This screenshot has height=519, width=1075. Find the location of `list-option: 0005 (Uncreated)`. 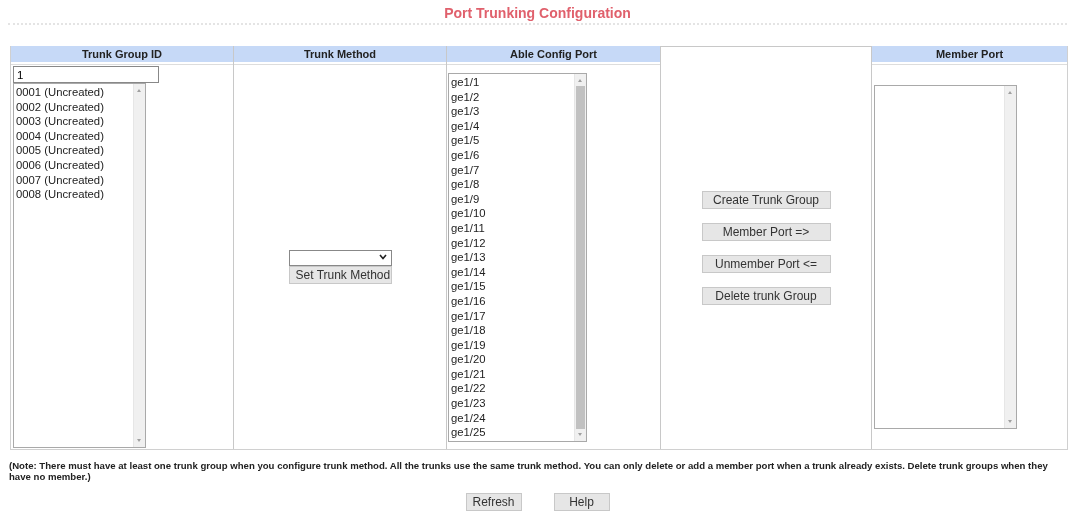

list-option: 0005 (Uncreated) is located at coordinates (73, 150).